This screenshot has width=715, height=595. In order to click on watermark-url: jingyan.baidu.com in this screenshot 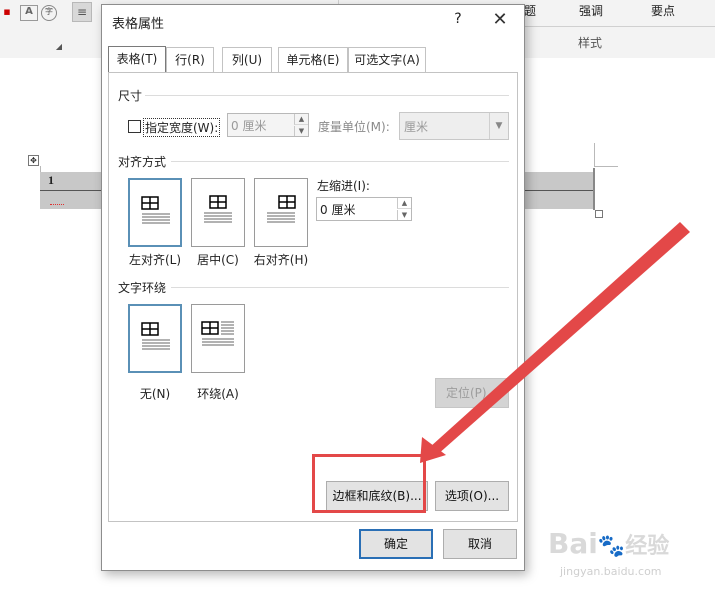, I will do `click(611, 571)`.